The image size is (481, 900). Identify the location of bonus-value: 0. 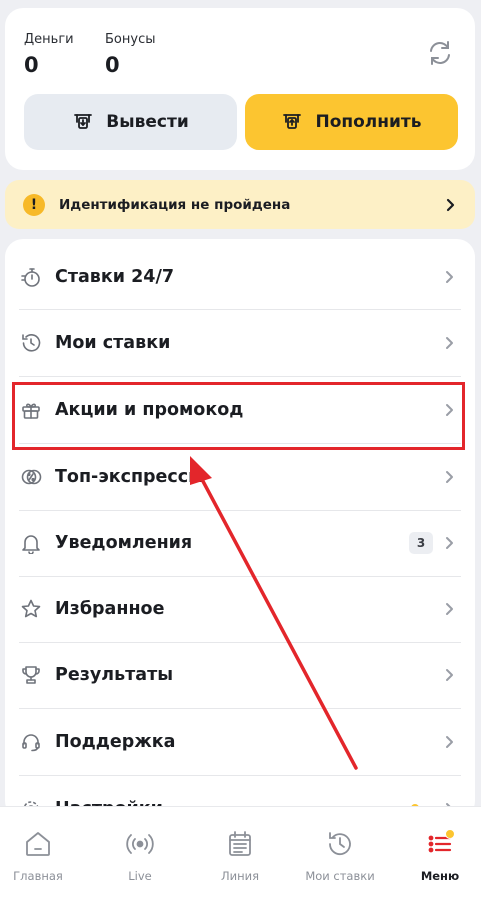
(112, 65).